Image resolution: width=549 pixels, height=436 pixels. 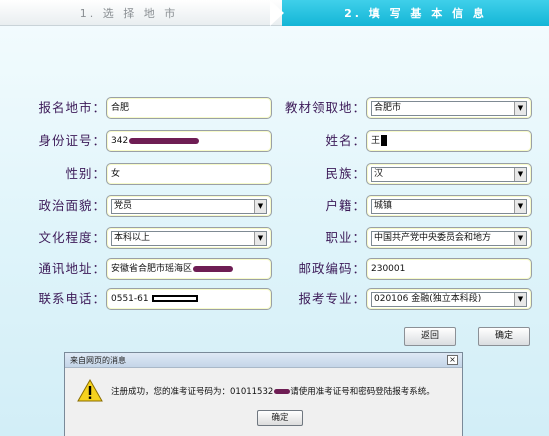 What do you see at coordinates (362, 392) in the screenshot?
I see `dialog-message-suffix: 请使用准考证号和密码登陆报考系统。` at bounding box center [362, 392].